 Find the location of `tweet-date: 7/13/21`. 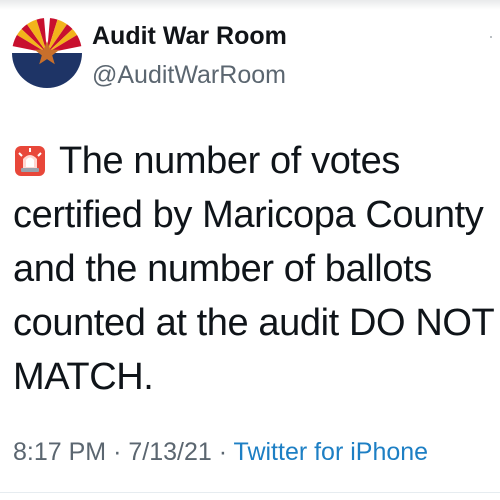

tweet-date: 7/13/21 is located at coordinates (169, 452).